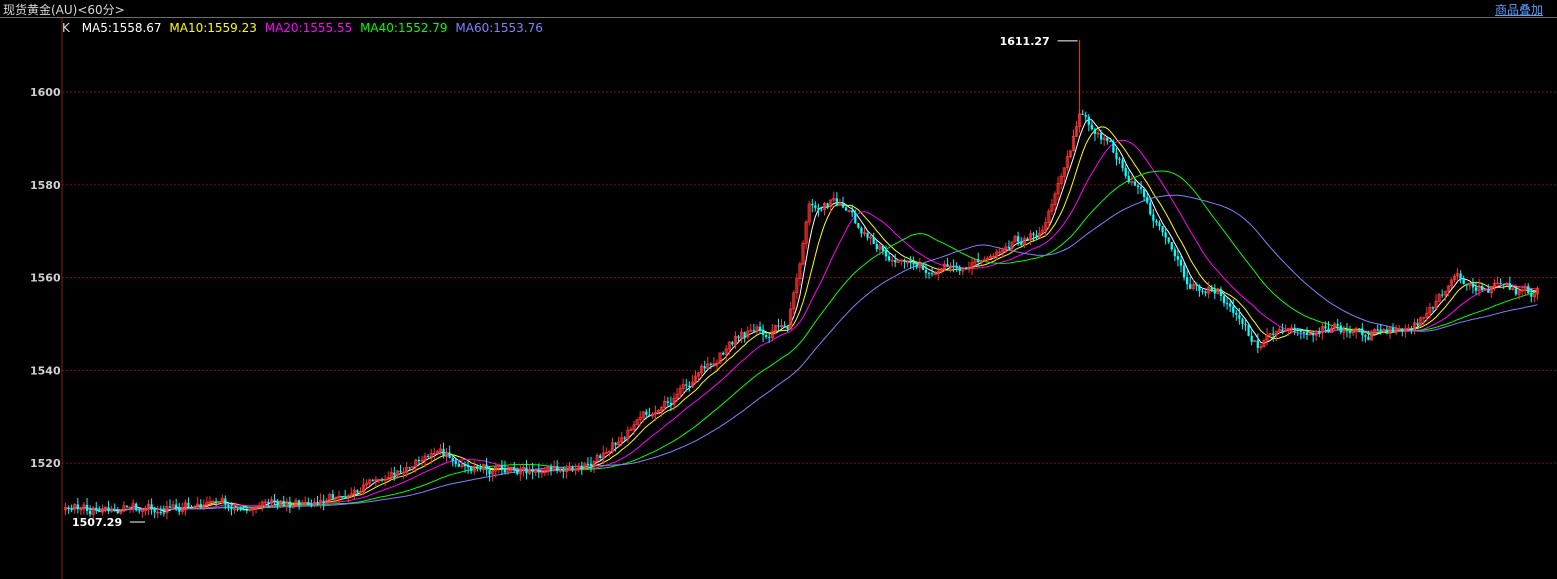  I want to click on overlay-button: 商品叠加, so click(1519, 9).